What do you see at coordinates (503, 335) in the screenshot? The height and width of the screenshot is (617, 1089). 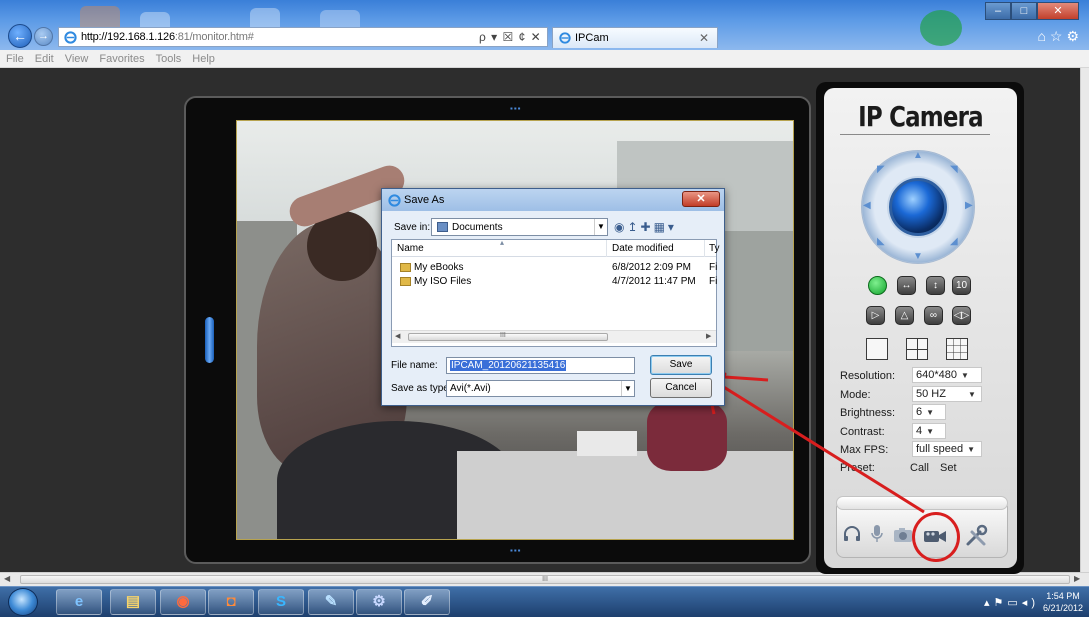 I see `scrollbar-thumb-grip: III` at bounding box center [503, 335].